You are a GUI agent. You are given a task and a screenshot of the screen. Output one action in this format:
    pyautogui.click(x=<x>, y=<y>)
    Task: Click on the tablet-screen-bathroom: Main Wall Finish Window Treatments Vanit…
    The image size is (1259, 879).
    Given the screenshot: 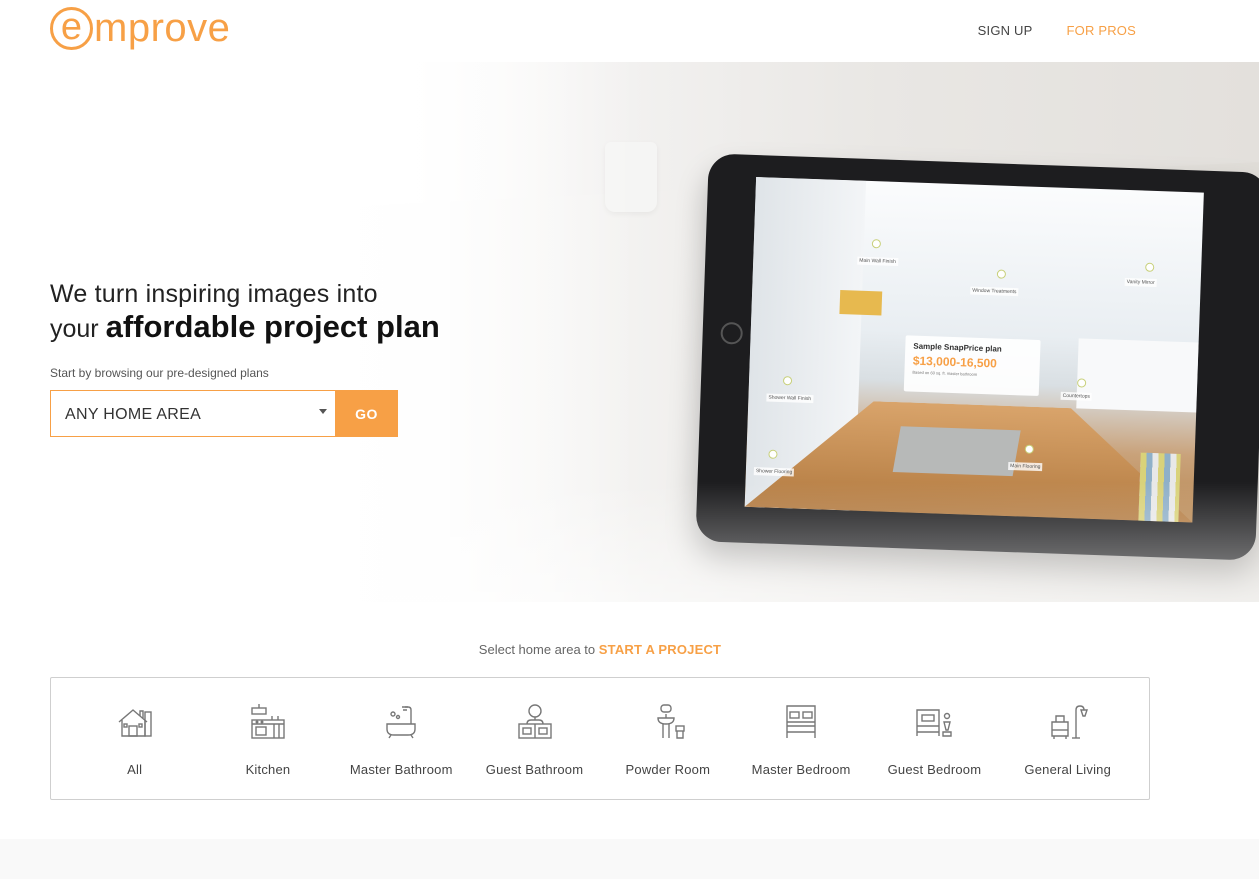 What is the action you would take?
    pyautogui.click(x=974, y=350)
    